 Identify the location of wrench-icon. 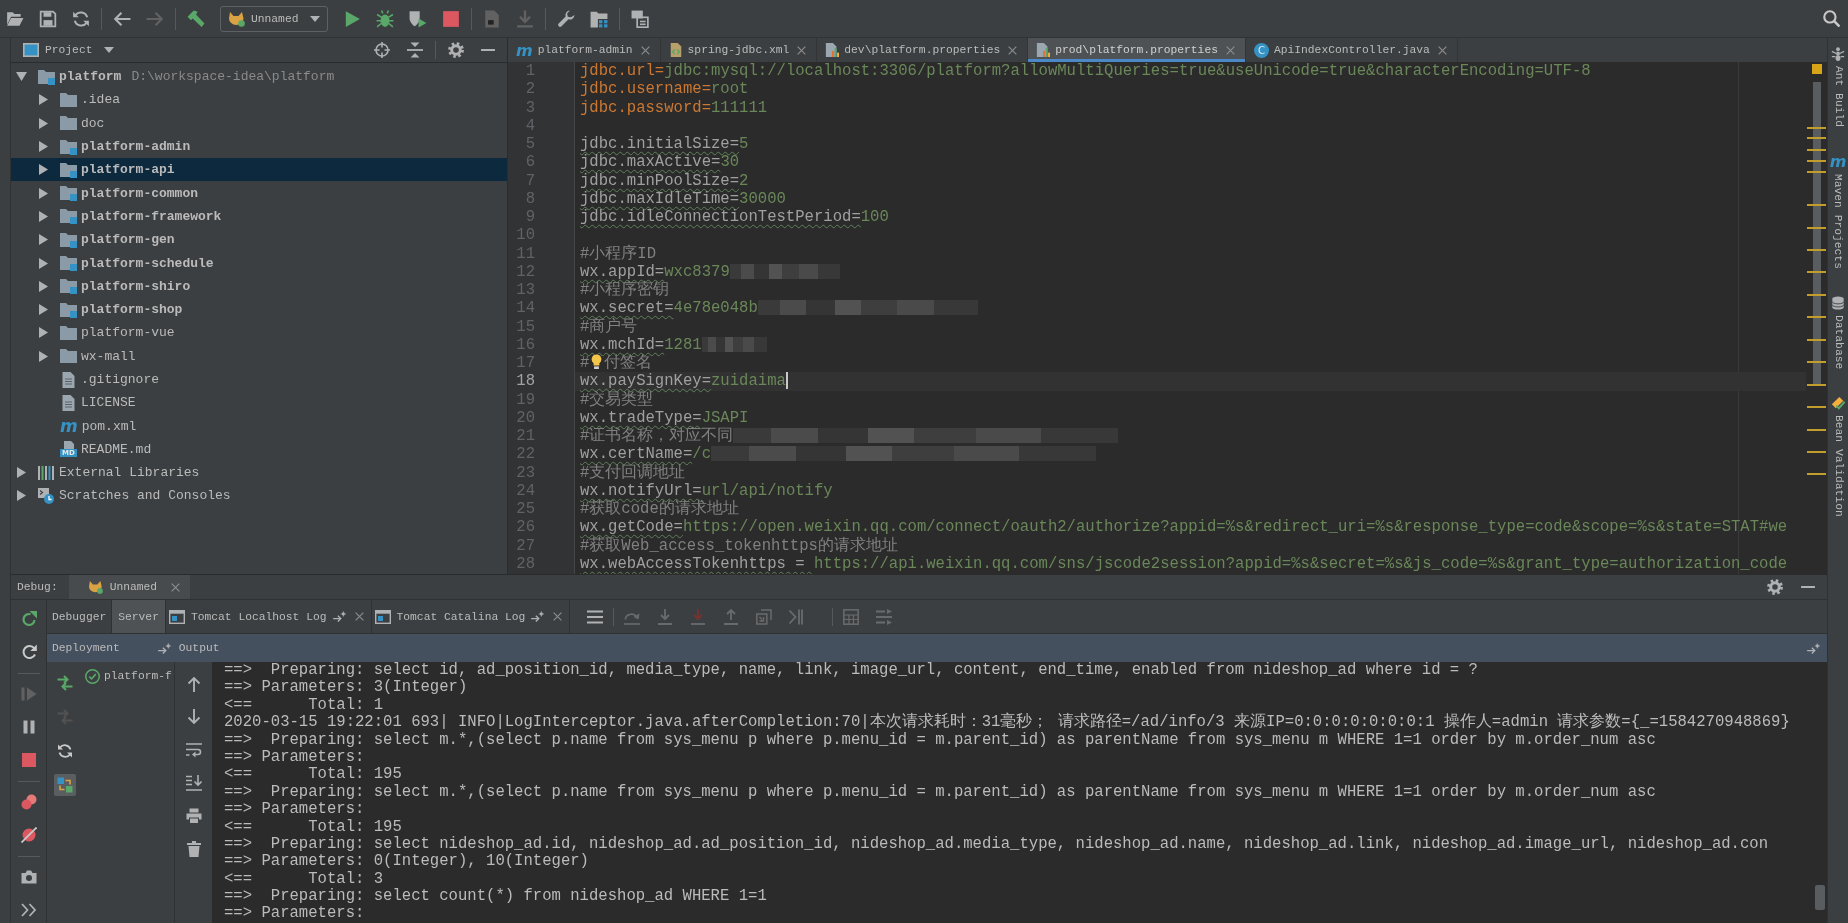
(566, 18).